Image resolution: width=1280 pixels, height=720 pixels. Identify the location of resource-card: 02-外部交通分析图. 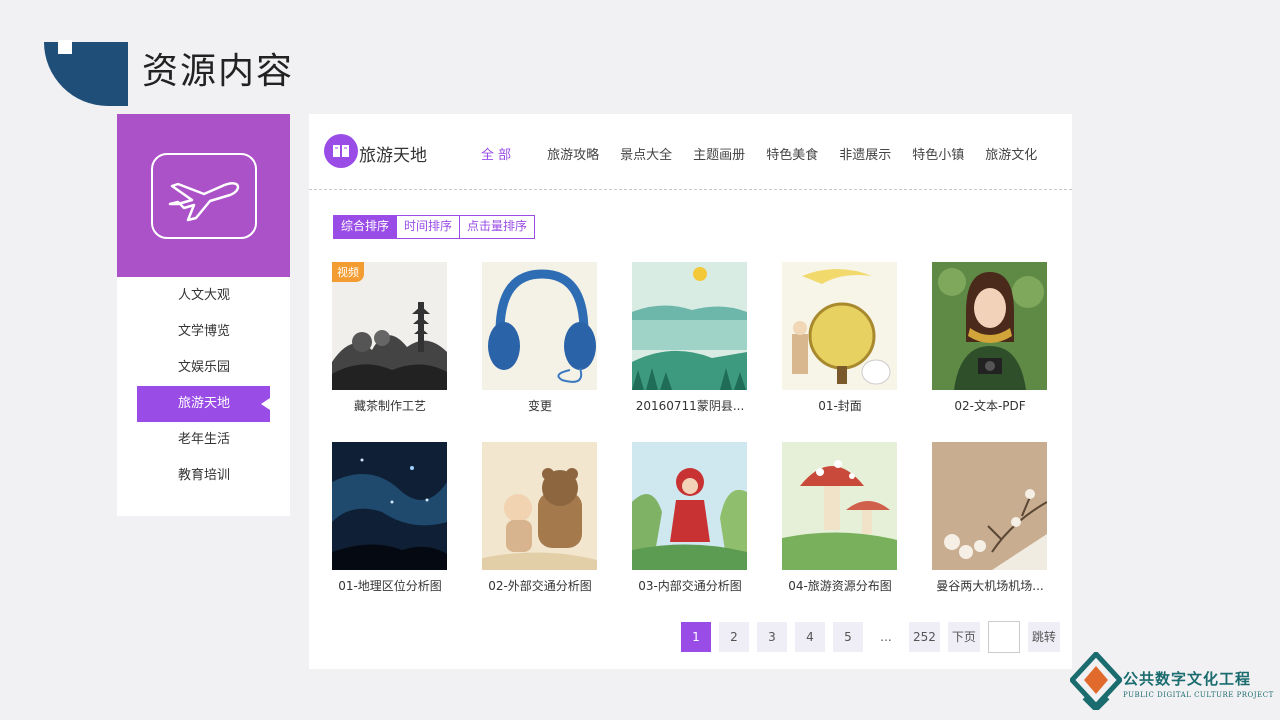
(539, 518).